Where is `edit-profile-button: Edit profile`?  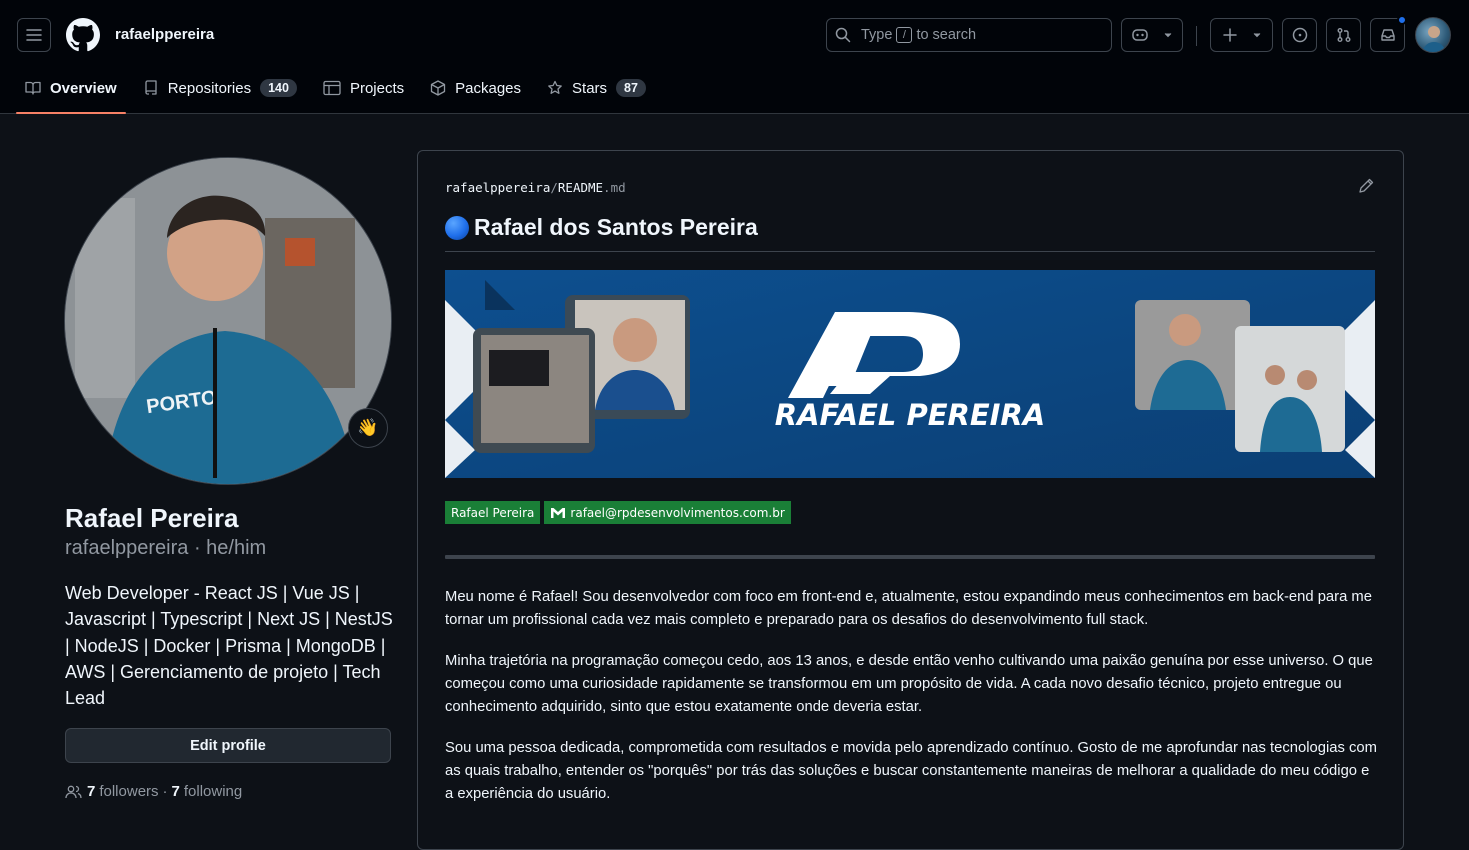 edit-profile-button: Edit profile is located at coordinates (228, 745).